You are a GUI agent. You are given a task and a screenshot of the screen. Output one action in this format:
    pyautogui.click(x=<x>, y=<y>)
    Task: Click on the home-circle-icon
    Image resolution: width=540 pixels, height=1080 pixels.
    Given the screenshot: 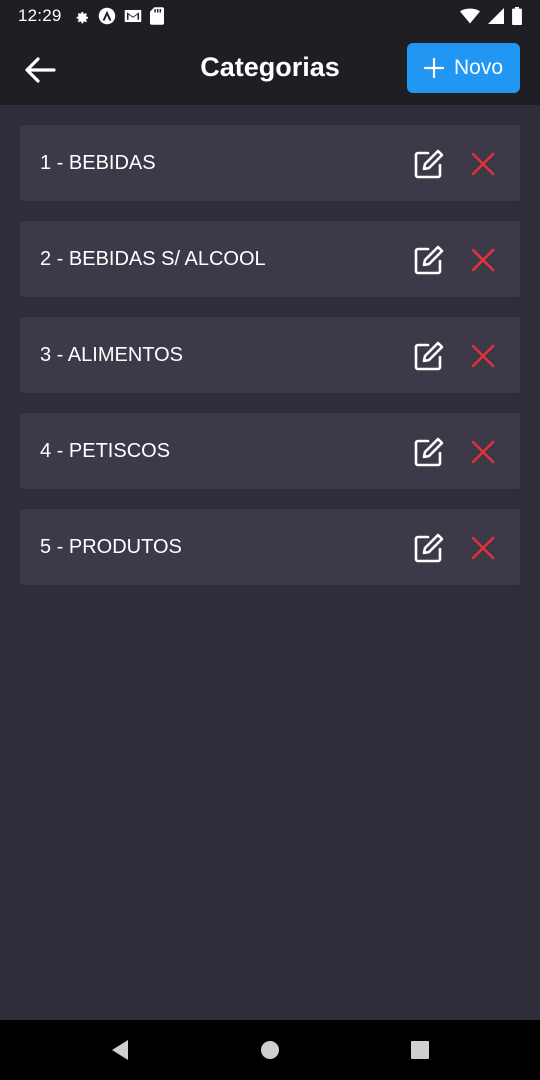 What is the action you would take?
    pyautogui.click(x=270, y=1050)
    